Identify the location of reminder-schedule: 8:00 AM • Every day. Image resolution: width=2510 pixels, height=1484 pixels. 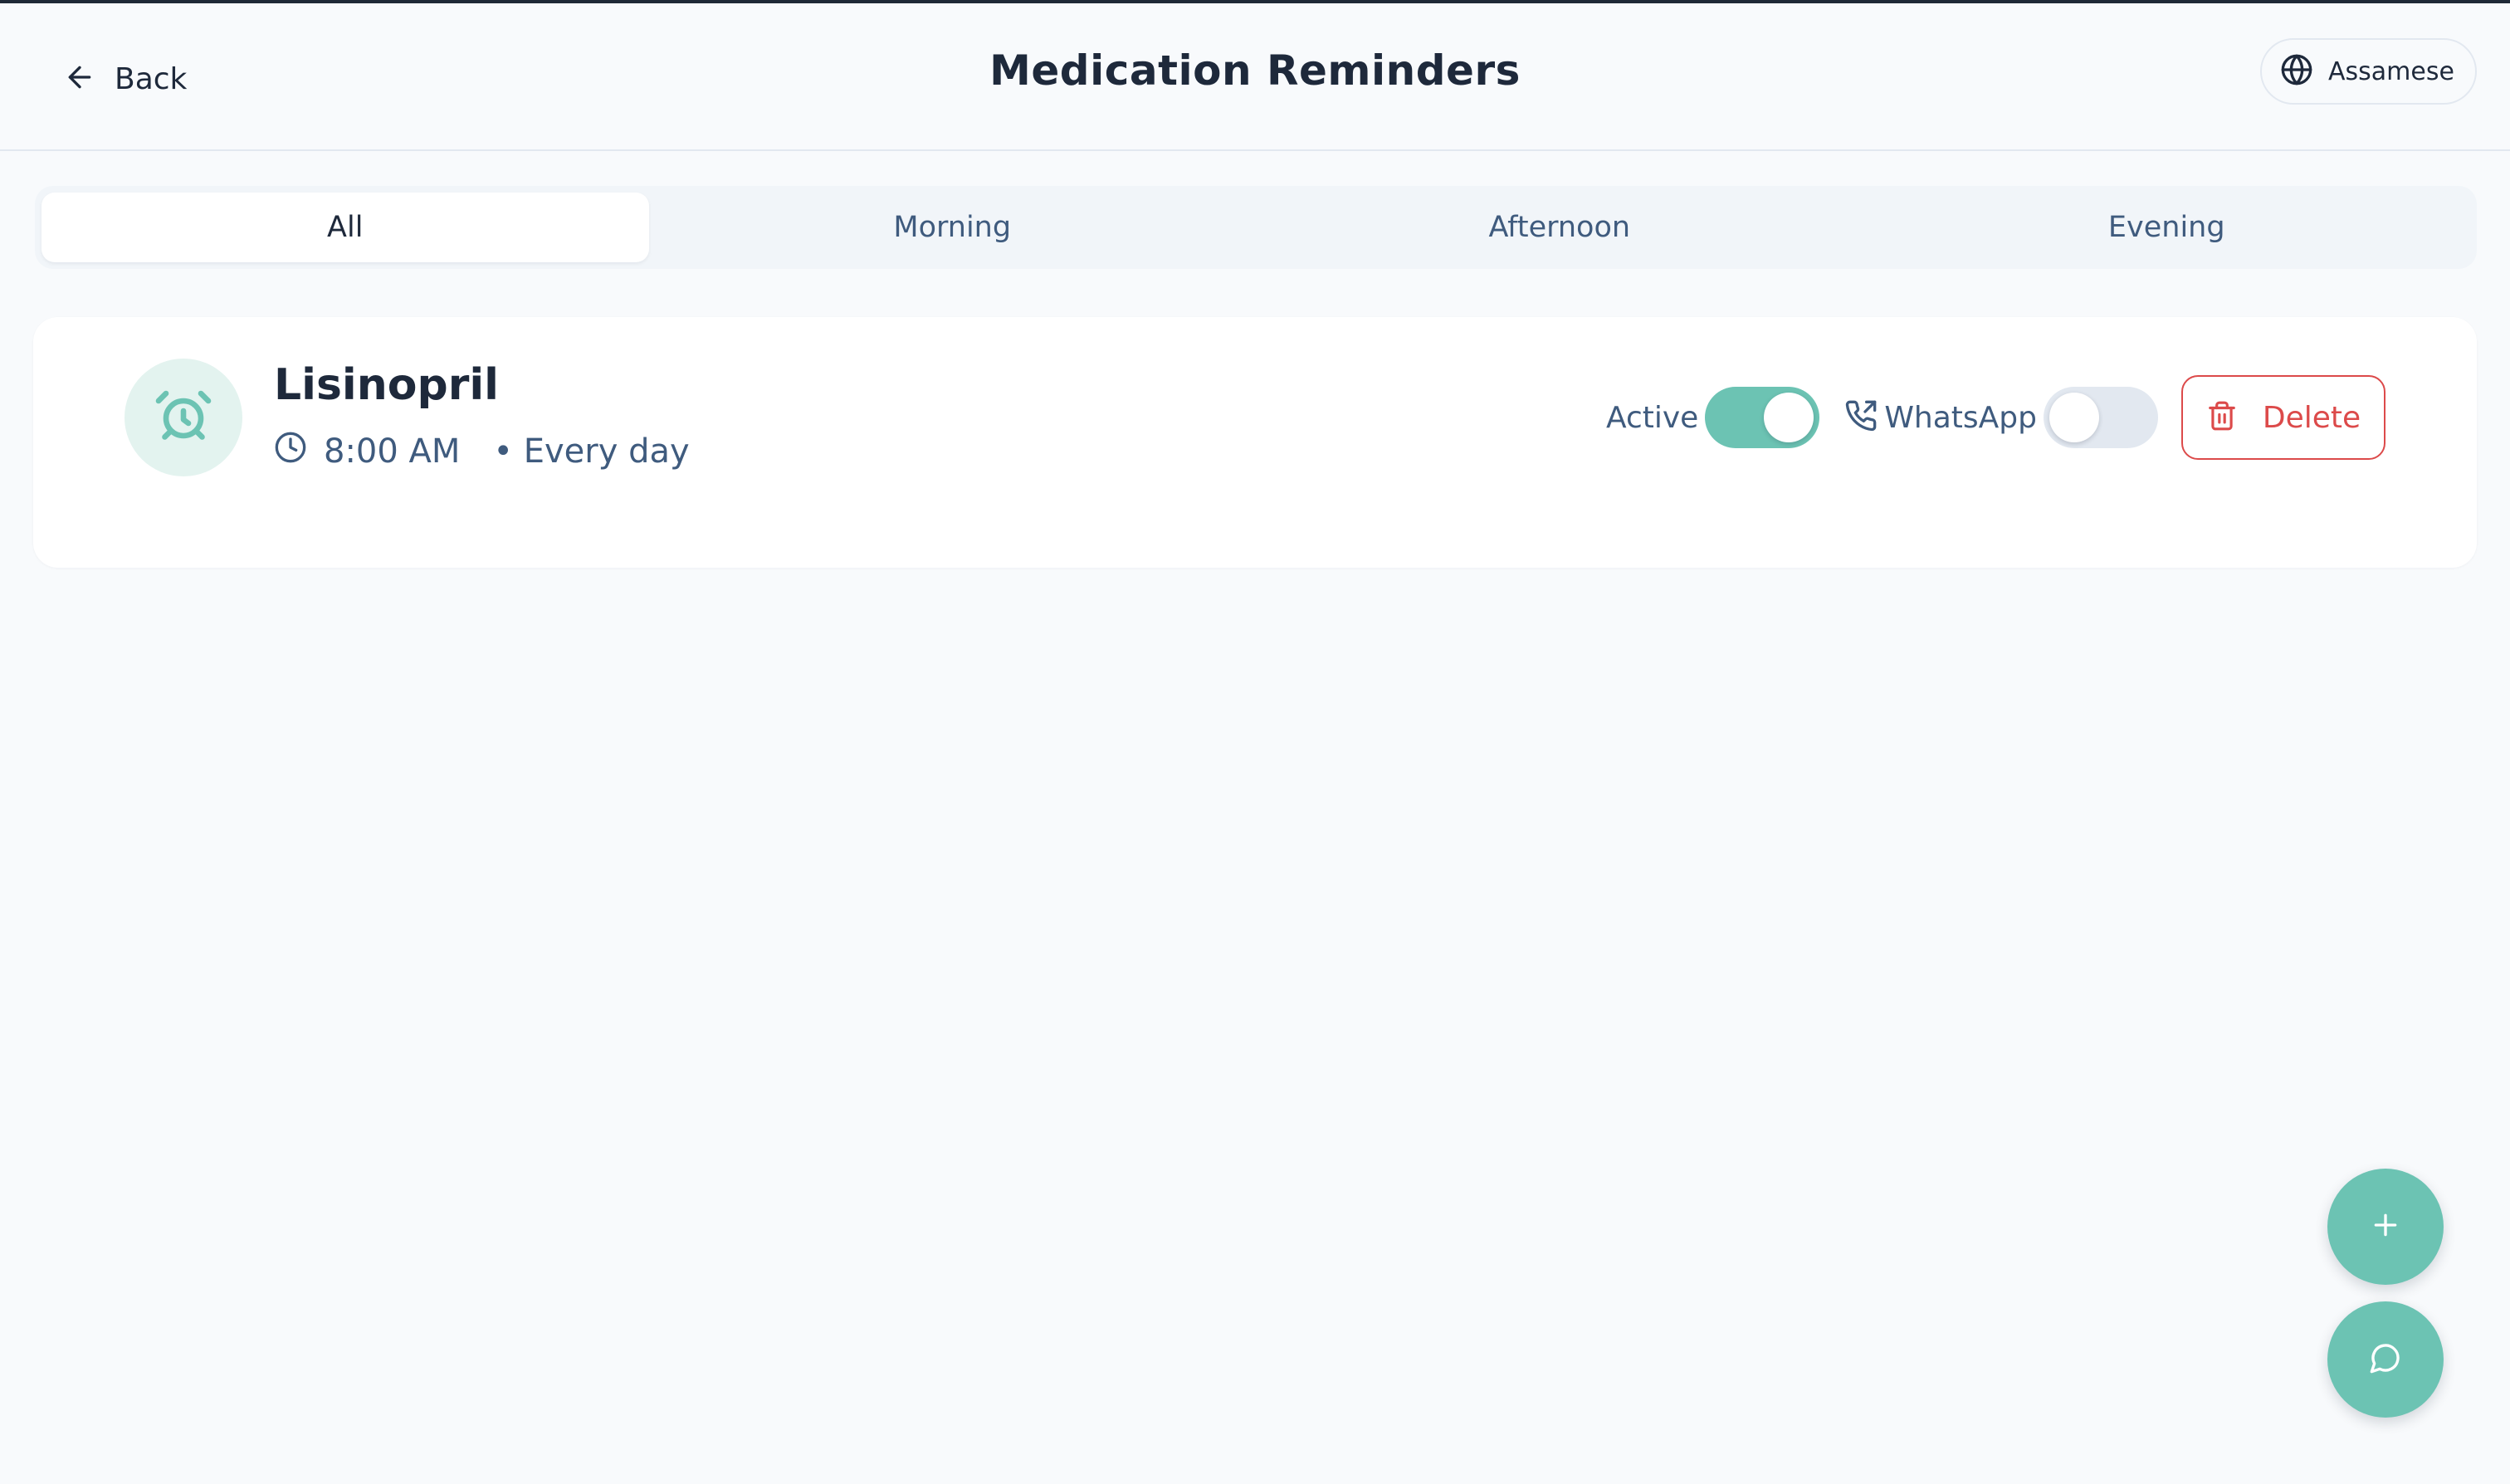
(482, 452).